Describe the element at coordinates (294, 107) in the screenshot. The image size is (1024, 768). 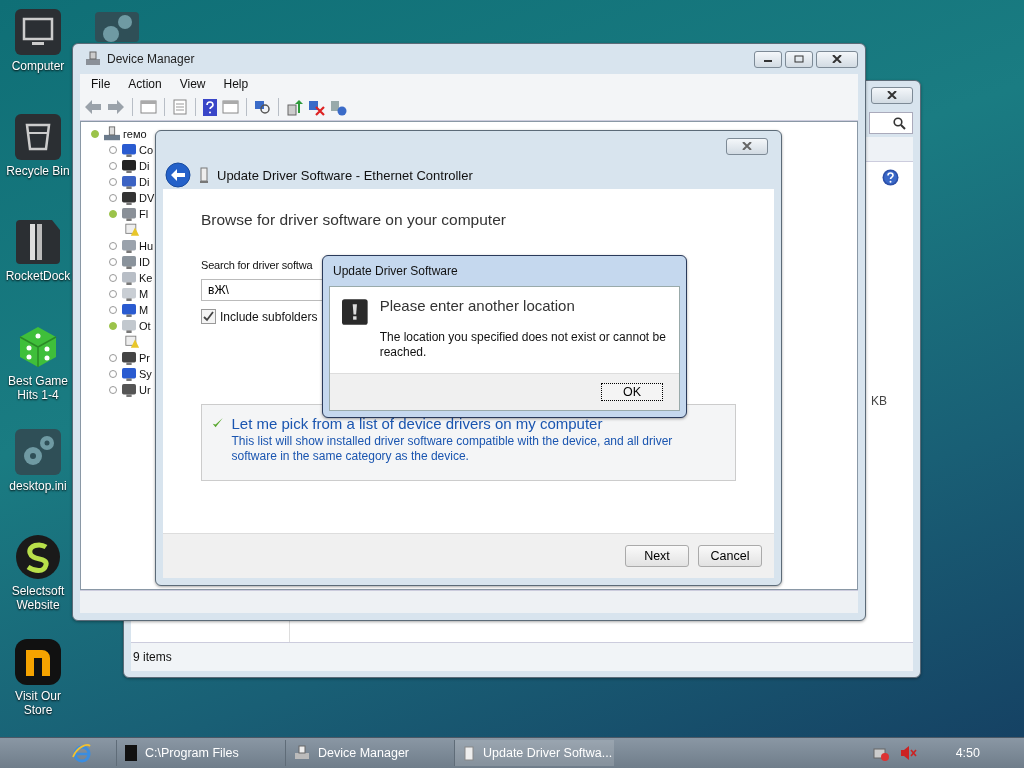
I see `update-driver-icon` at that location.